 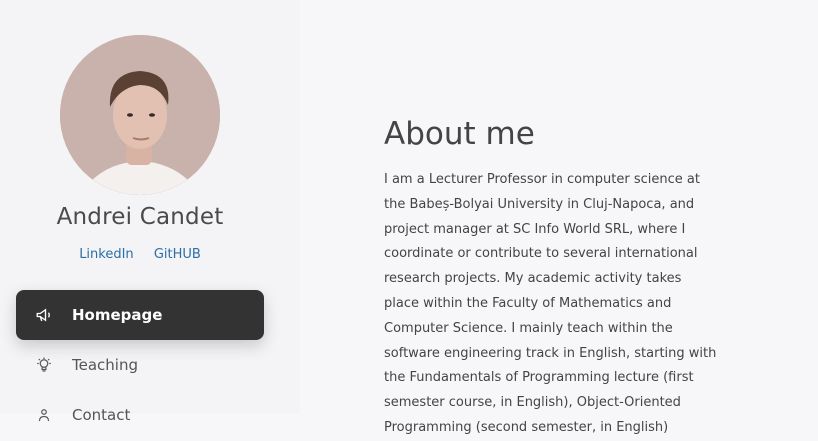 I want to click on nav-label-contact: Contact, so click(x=101, y=415).